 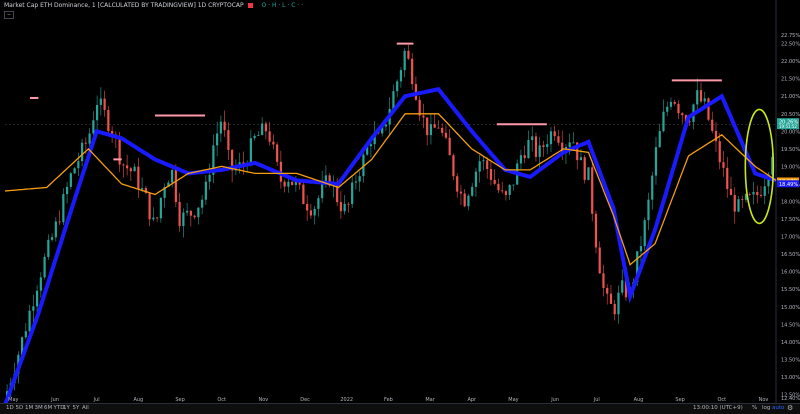 I want to click on scale-option-percent: %, so click(x=754, y=408).